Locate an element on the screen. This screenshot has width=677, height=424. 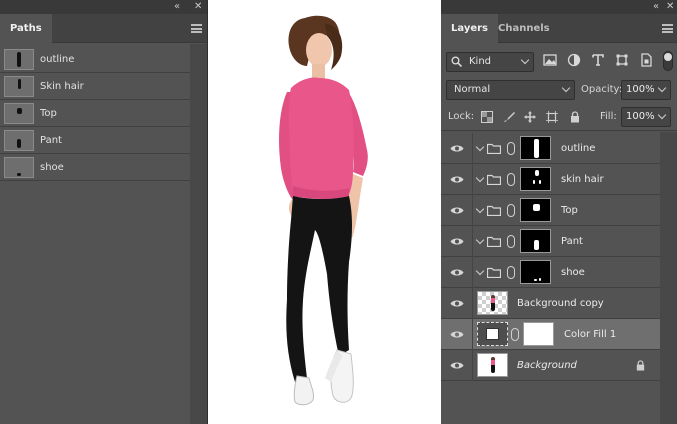
lock-position-icon is located at coordinates (530, 117).